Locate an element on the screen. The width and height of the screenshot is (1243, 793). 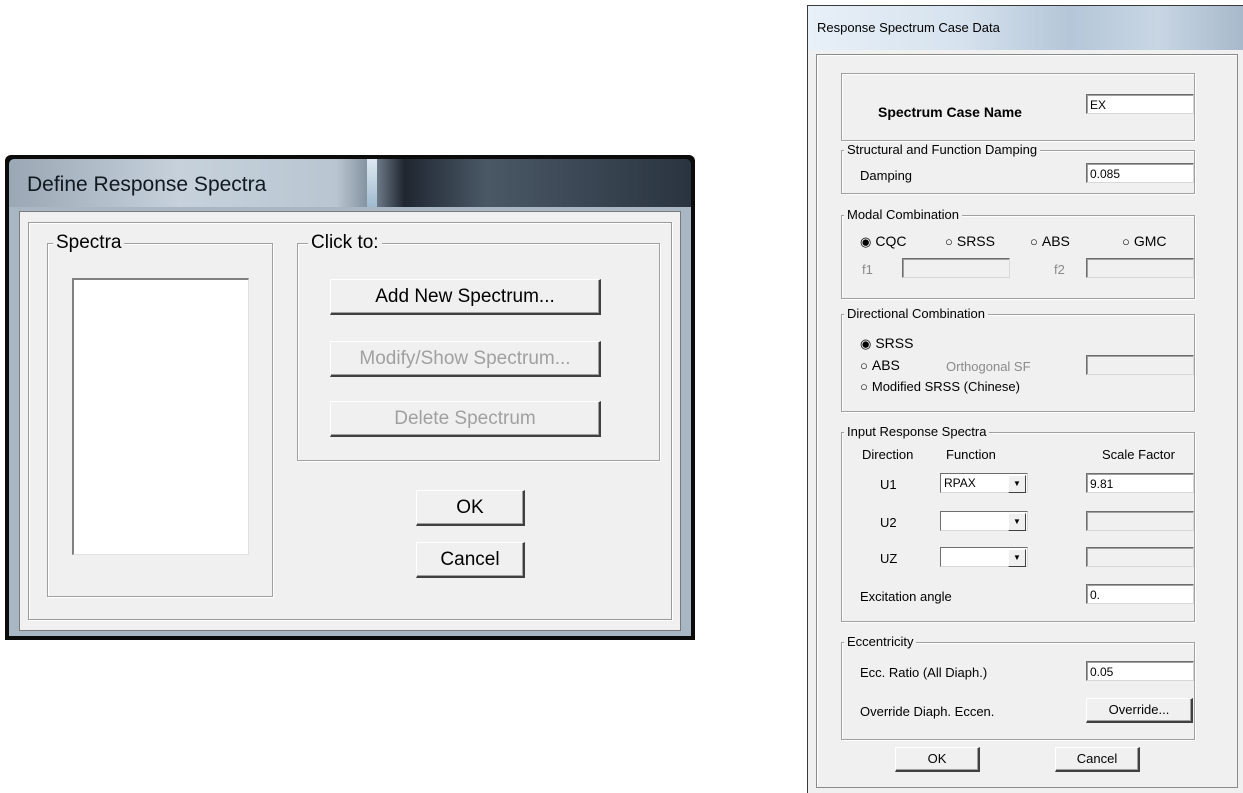
modal-combination-label: Modal Combination is located at coordinates (903, 214).